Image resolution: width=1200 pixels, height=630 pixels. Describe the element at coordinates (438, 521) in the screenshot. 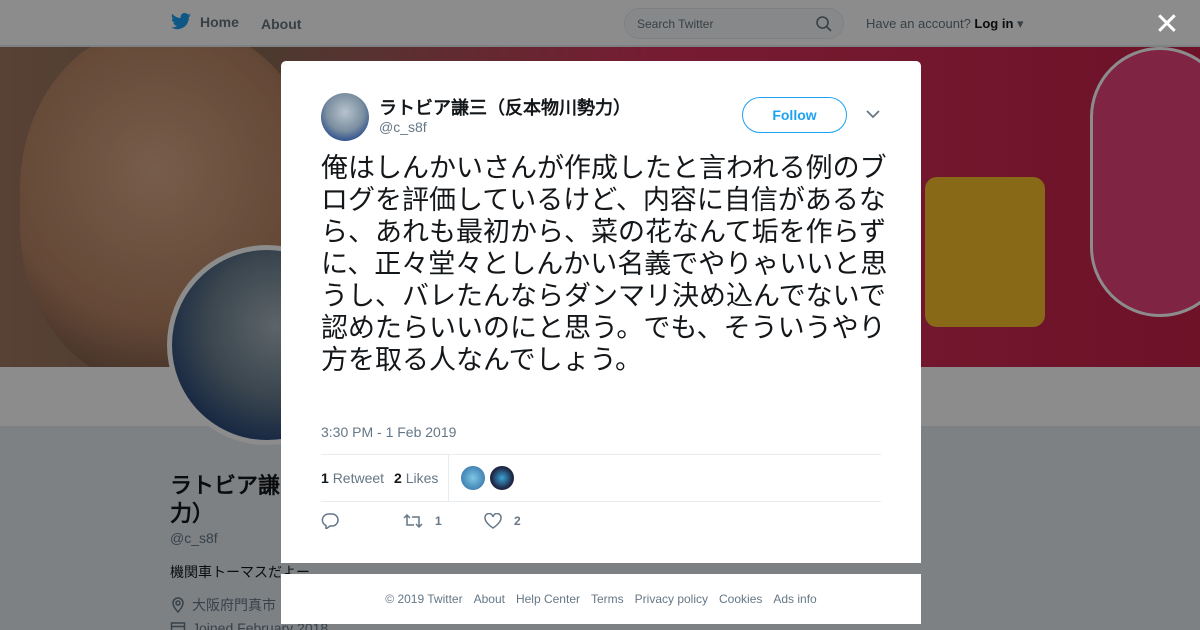

I see `retweet-action-count: 1` at that location.